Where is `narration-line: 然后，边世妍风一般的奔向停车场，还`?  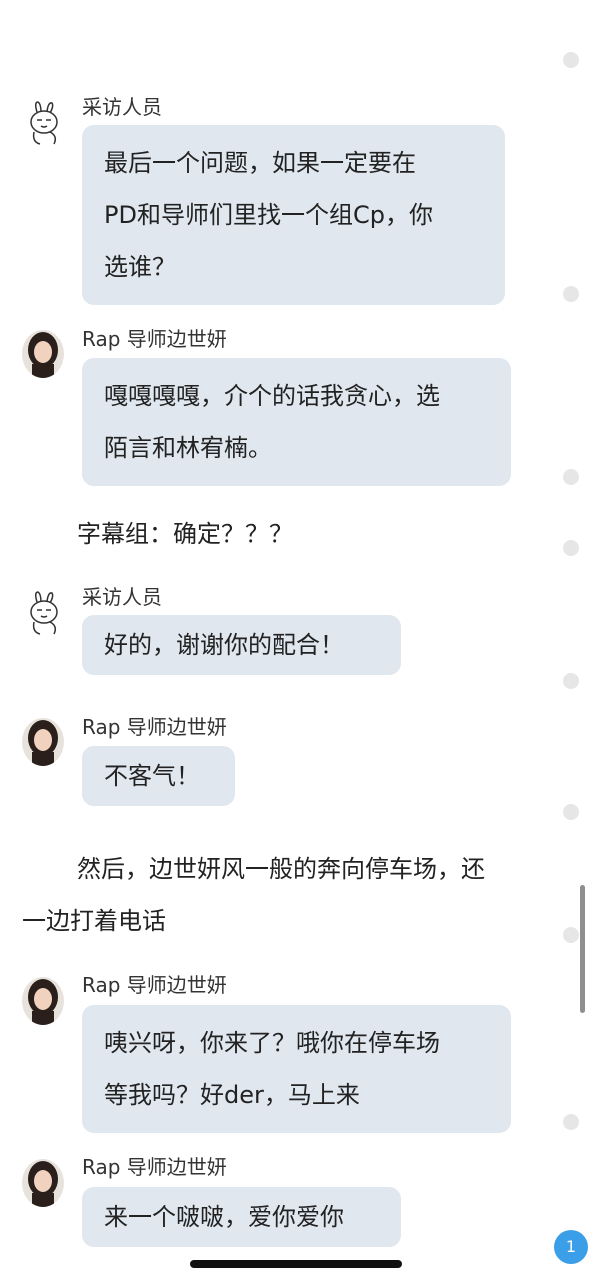
narration-line: 然后，边世妍风一般的奔向停车场，还 is located at coordinates (281, 869).